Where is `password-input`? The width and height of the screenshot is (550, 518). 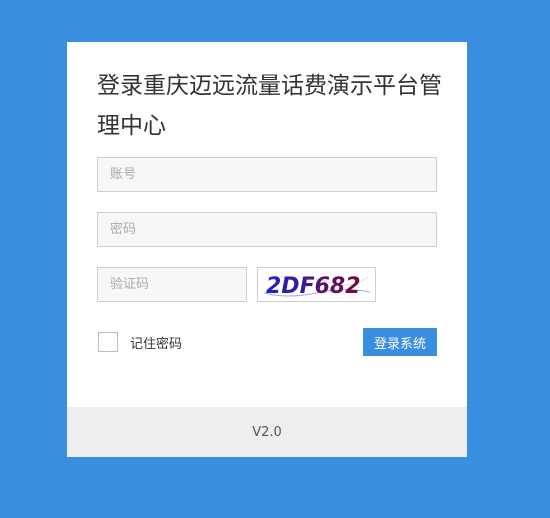 password-input is located at coordinates (267, 229).